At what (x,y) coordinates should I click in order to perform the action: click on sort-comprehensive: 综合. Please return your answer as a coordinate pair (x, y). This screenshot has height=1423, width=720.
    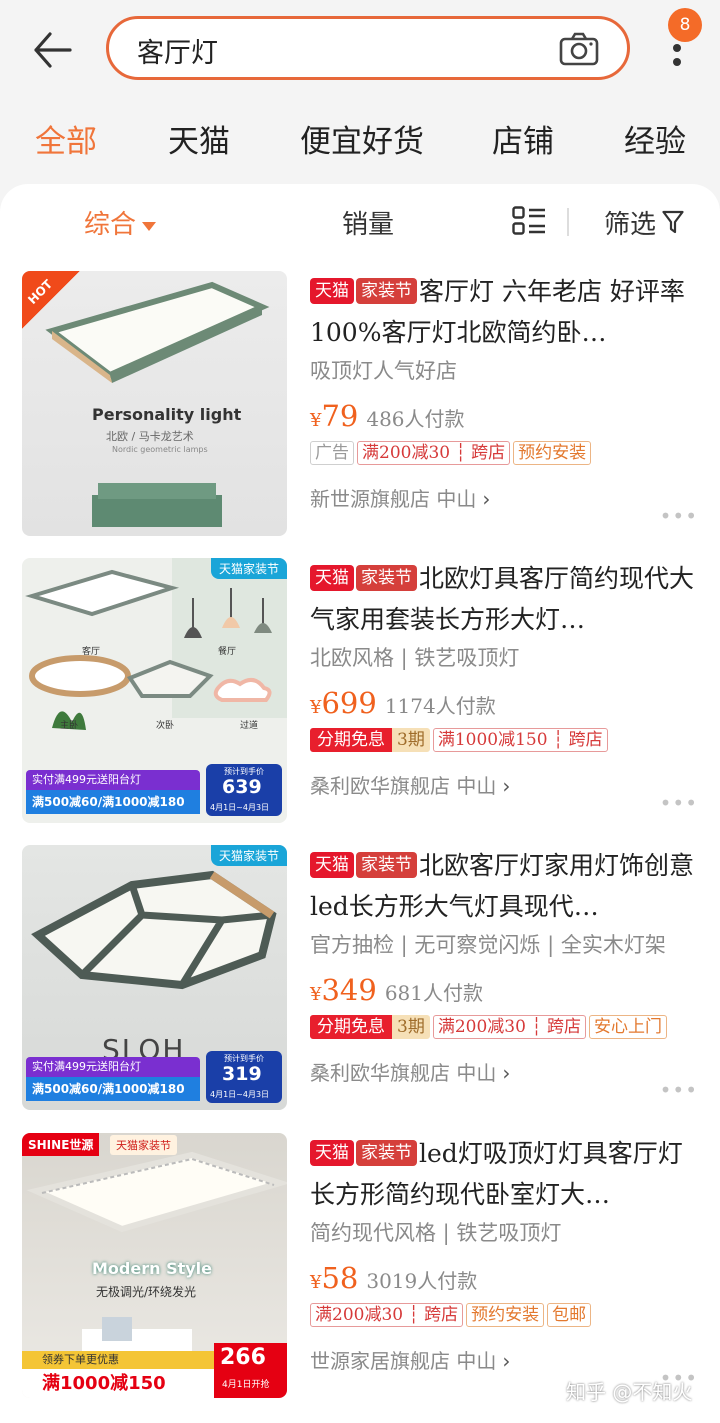
    Looking at the image, I should click on (120, 222).